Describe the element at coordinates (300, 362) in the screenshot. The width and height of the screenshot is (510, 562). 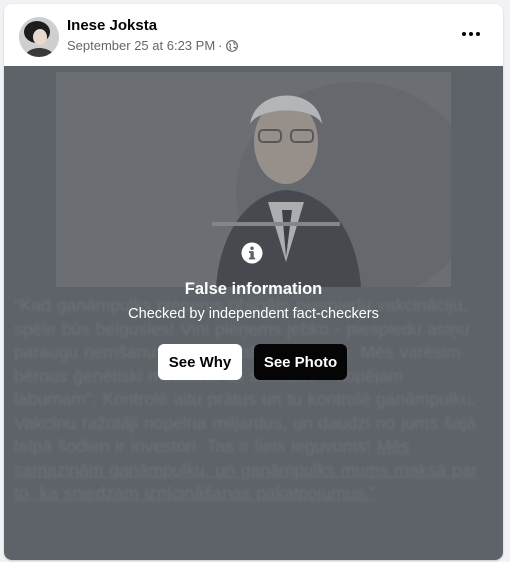
I see `see-photo-button: See Photo` at that location.